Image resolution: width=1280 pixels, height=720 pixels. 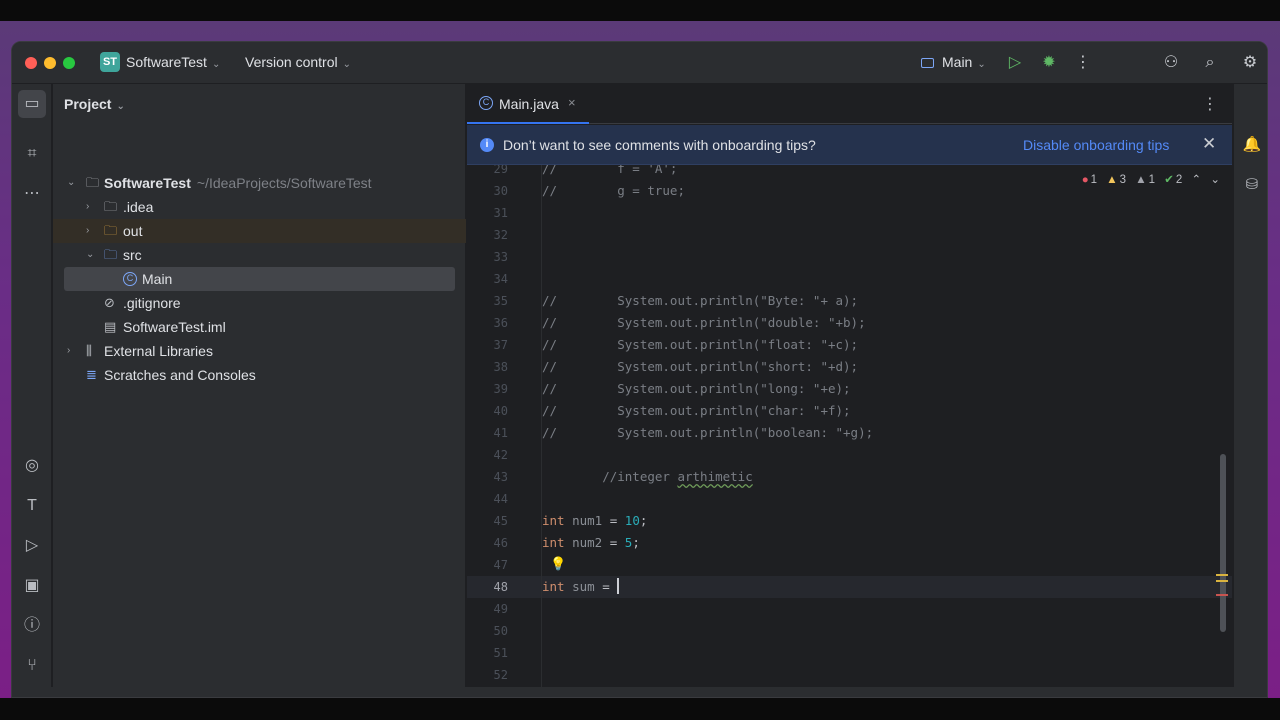 I want to click on next-highlight-icon: ⌄, so click(x=1215, y=180).